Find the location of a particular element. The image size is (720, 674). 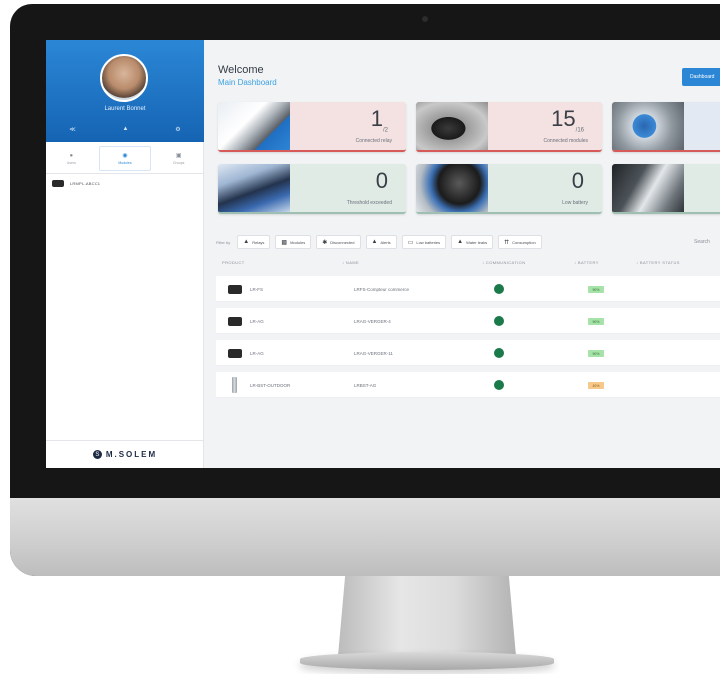

settings-icon: ⚙ is located at coordinates (177, 129).